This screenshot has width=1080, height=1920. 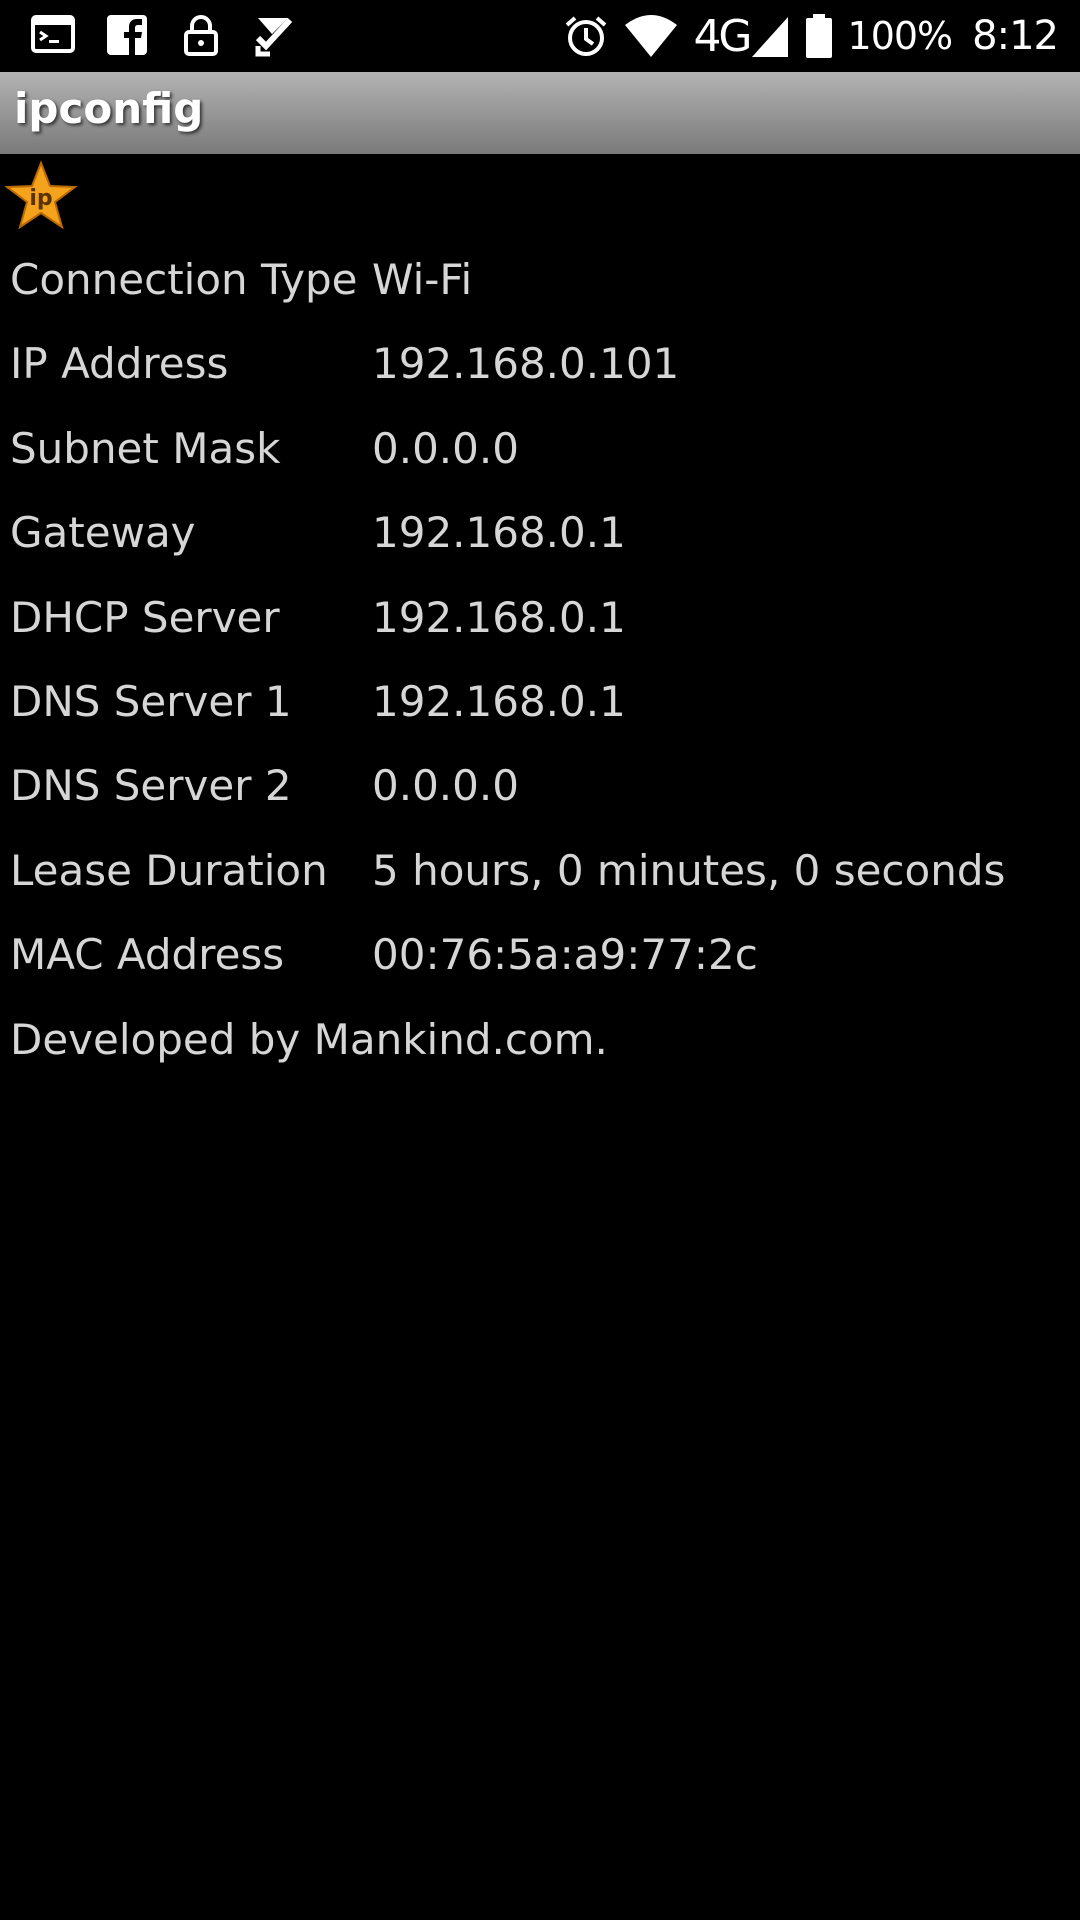 What do you see at coordinates (689, 870) in the screenshot?
I see `lease-duration-value: 5 hours, 0 minutes, 0 seconds` at bounding box center [689, 870].